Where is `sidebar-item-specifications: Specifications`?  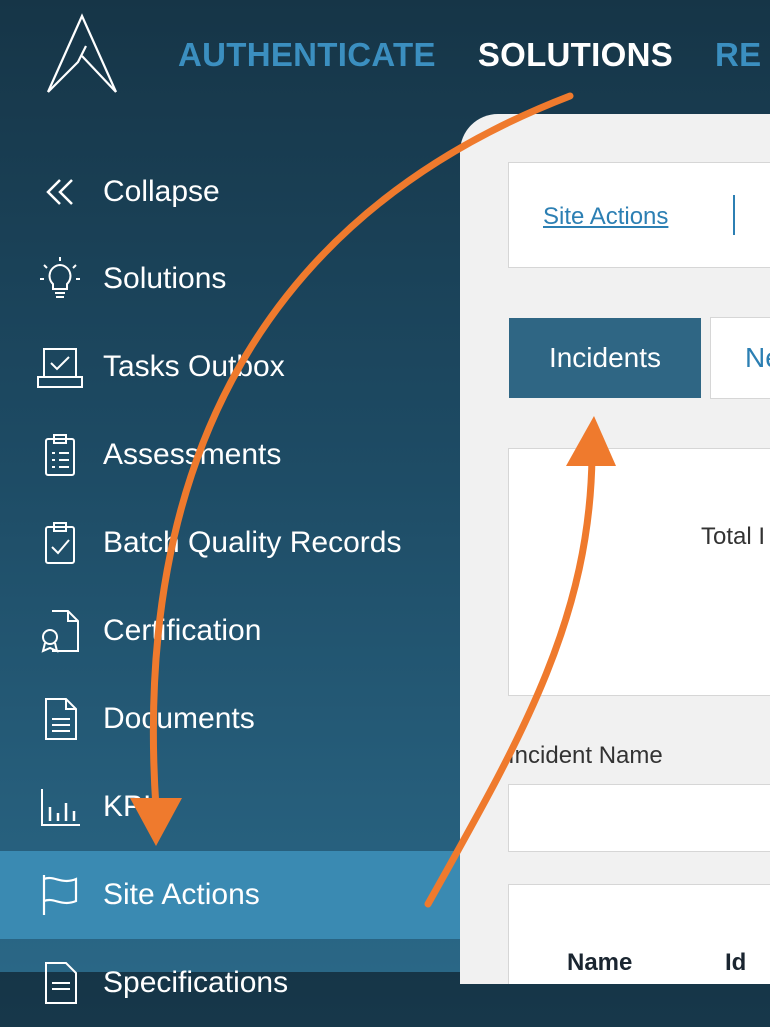
sidebar-item-specifications: Specifications is located at coordinates (230, 983).